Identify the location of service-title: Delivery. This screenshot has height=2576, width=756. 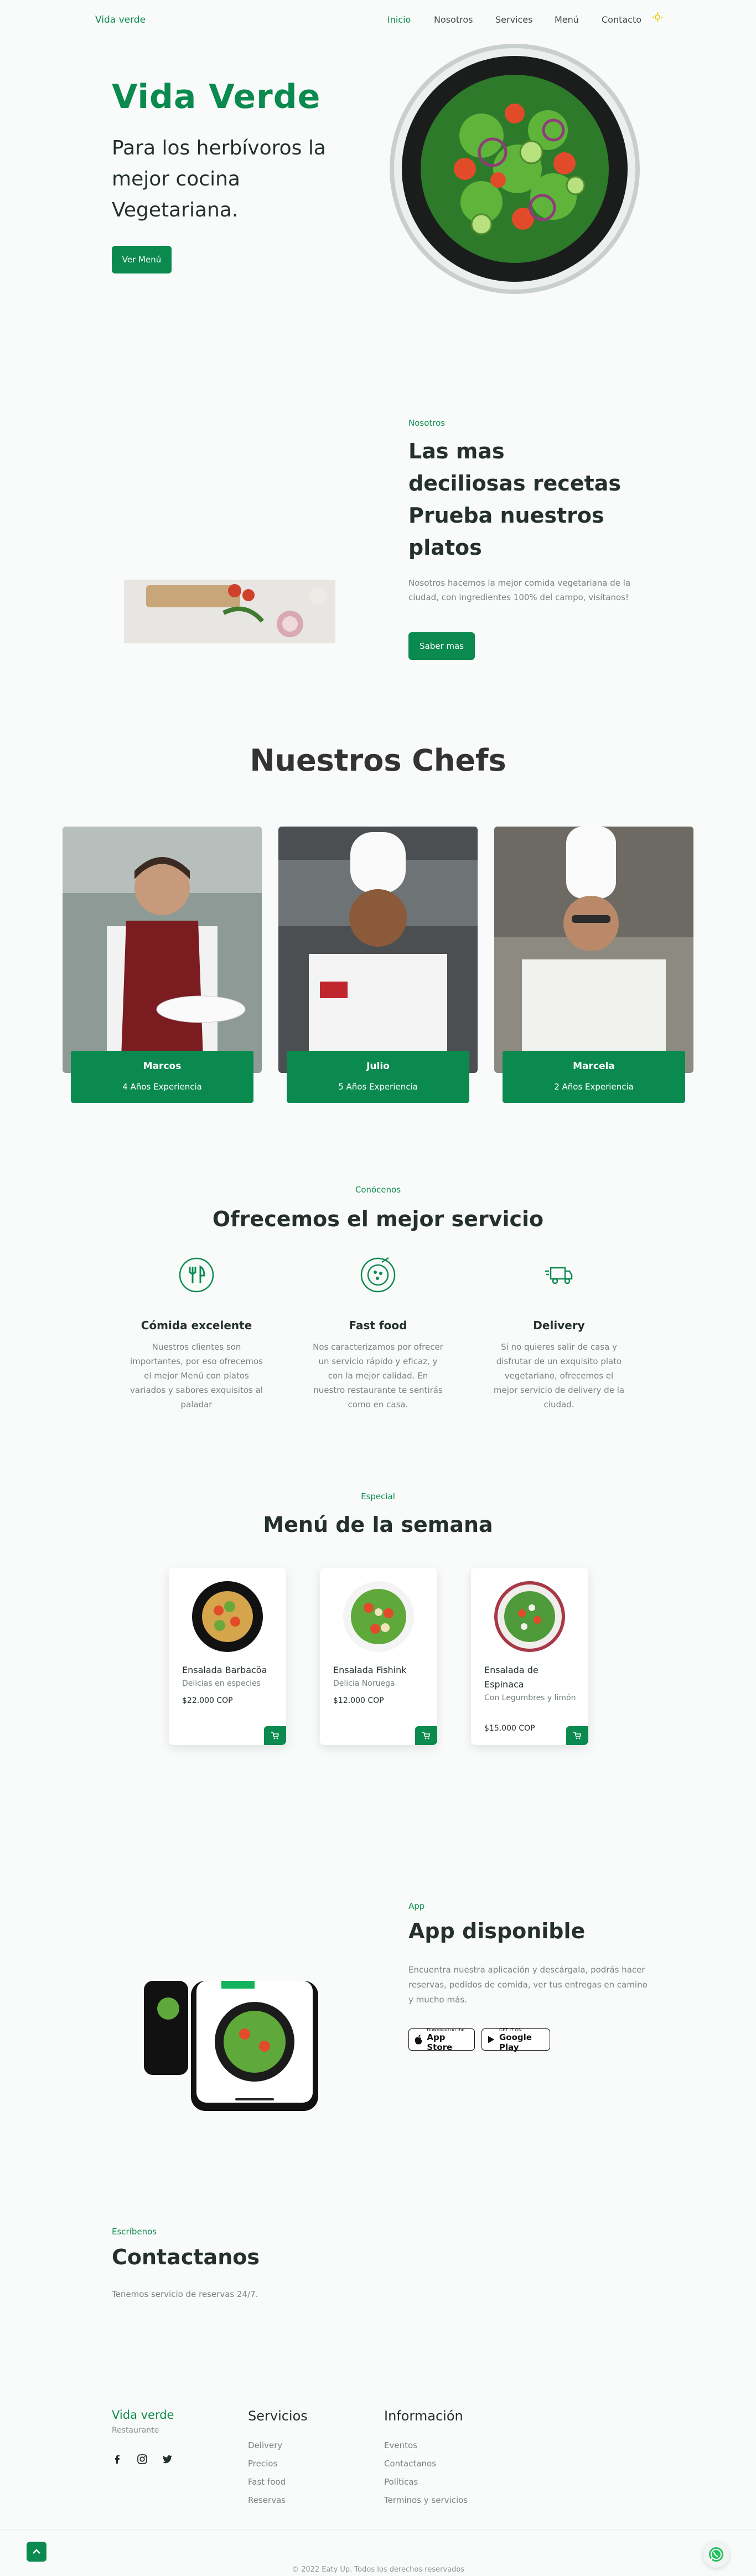
(559, 1325).